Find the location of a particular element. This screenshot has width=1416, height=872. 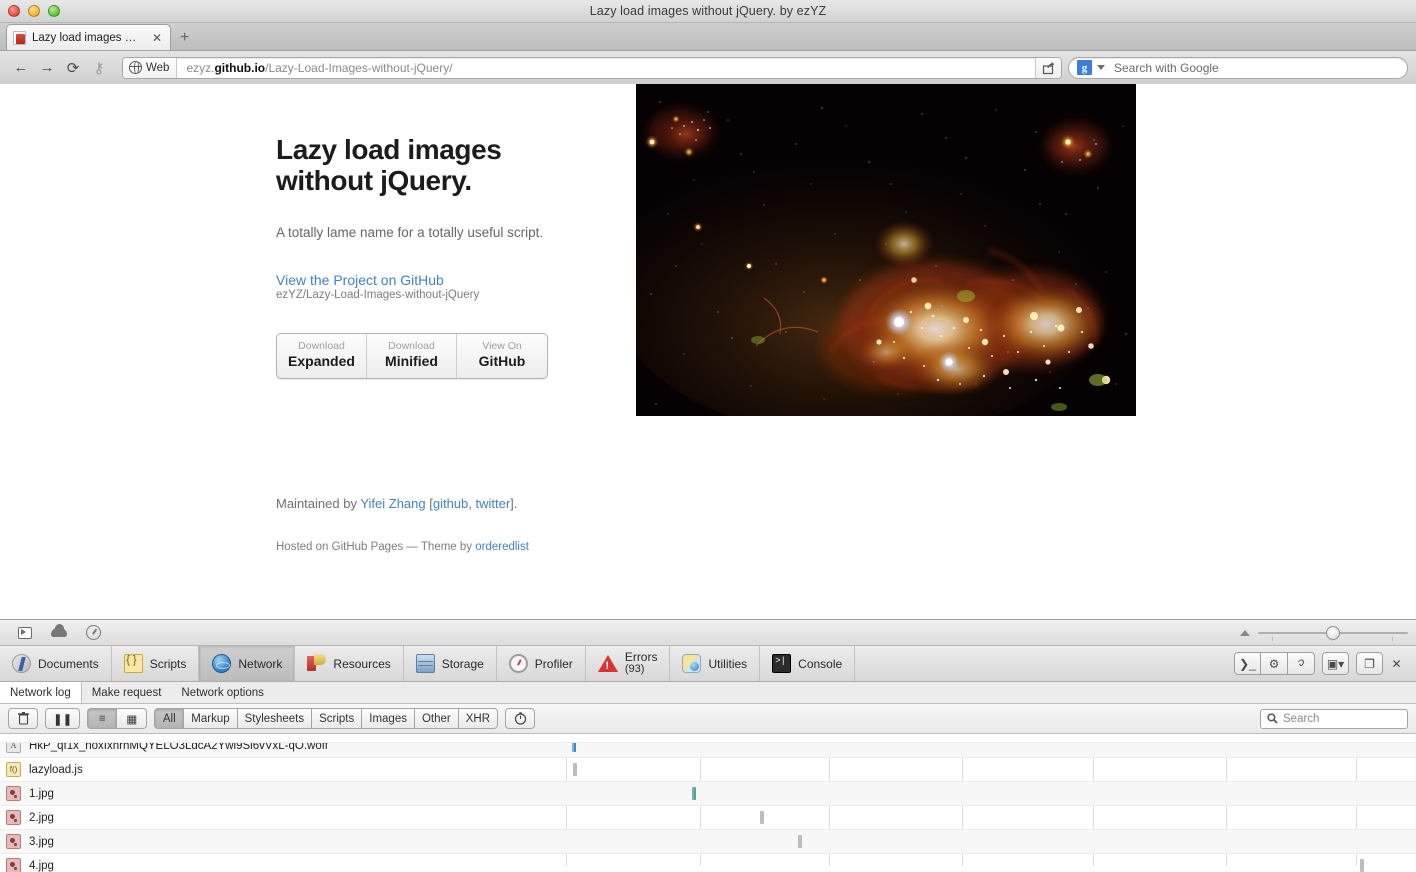

collapse-triangle-icon is located at coordinates (1245, 632).